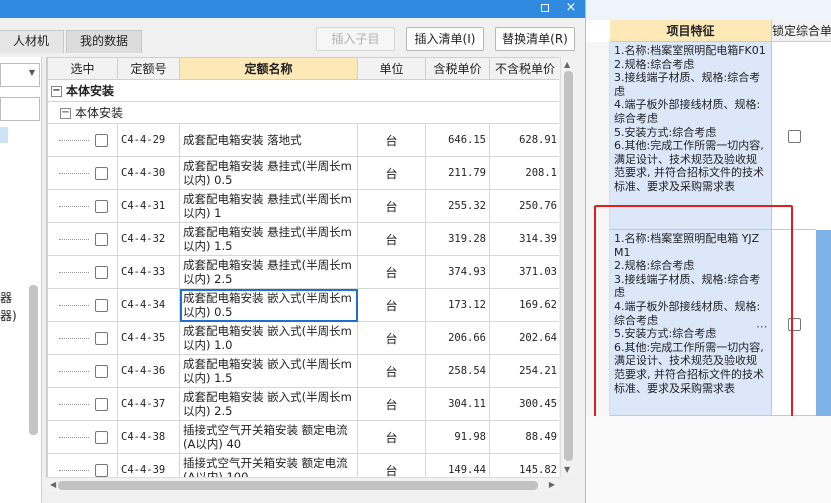 This screenshot has height=503, width=831. I want to click on tab-my-data: 我的数据, so click(104, 41).